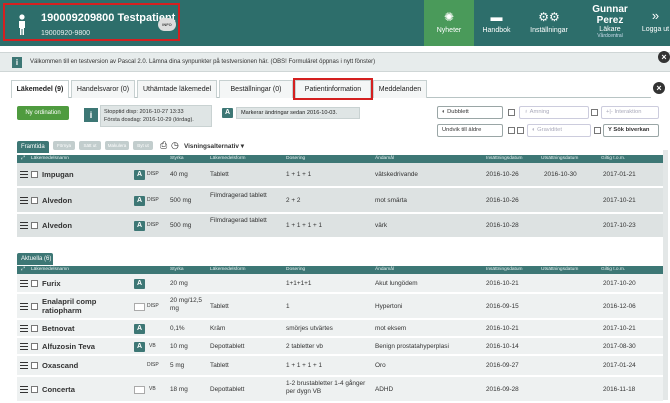 The image size is (670, 403). Describe the element at coordinates (143, 145) in the screenshot. I see `byt-ut-button: Byt ut` at that location.